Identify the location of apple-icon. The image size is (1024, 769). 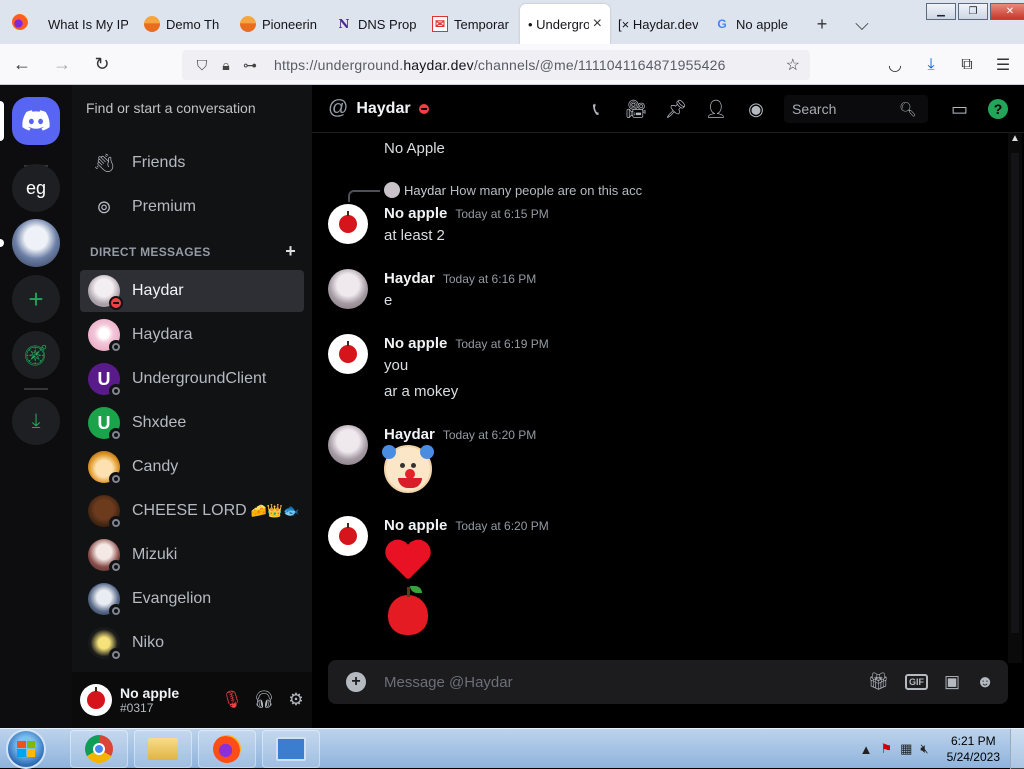
(348, 352).